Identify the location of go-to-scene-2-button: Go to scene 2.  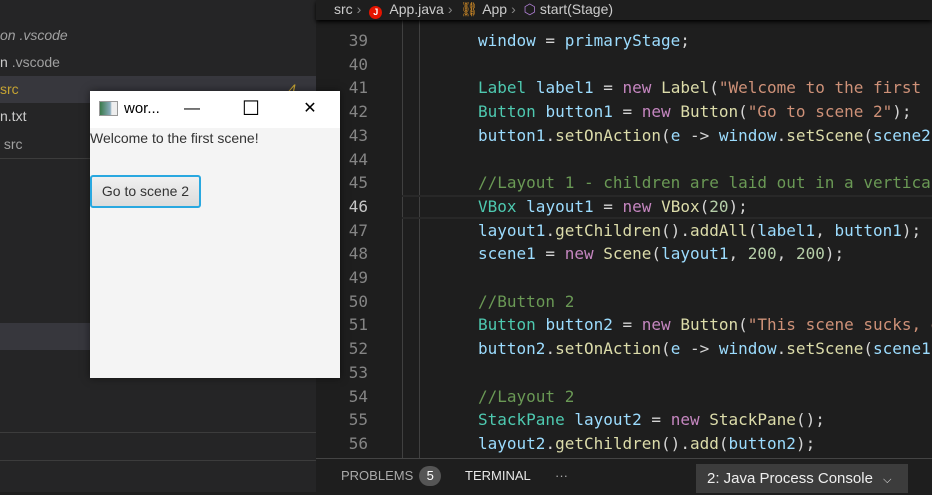
(145, 191).